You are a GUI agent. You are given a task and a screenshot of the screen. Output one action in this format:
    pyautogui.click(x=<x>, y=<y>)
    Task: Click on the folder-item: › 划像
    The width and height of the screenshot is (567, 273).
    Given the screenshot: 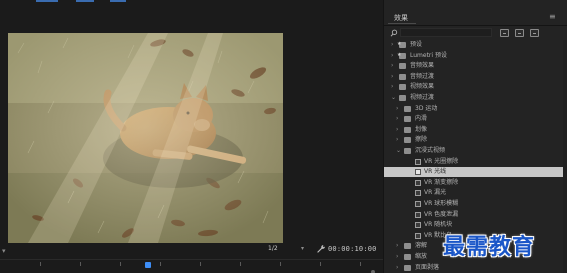 What is the action you would take?
    pyautogui.click(x=474, y=130)
    